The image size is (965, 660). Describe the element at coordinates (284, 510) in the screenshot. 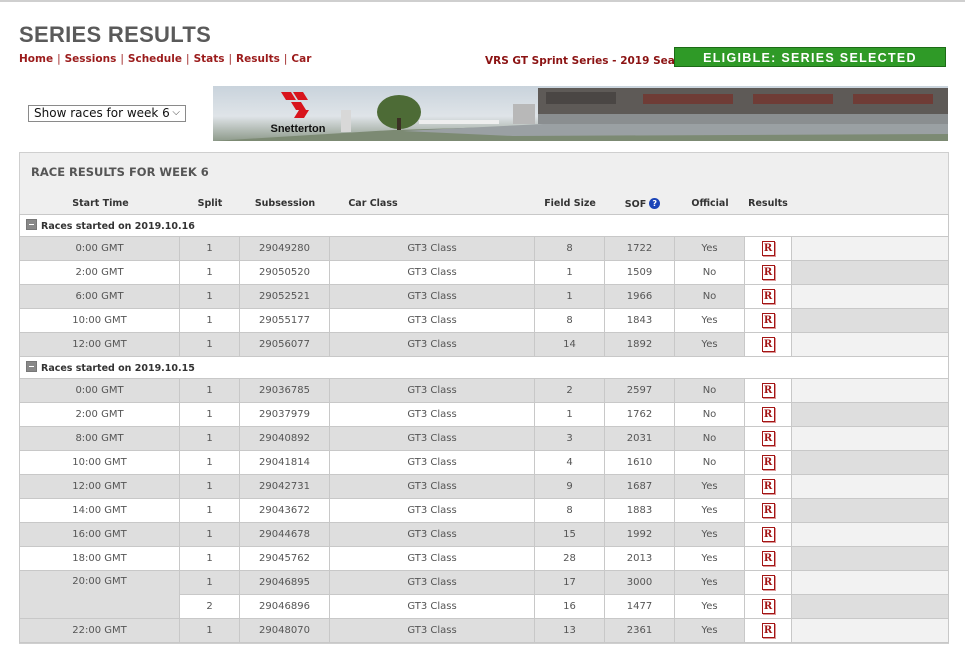

I see `subsession-cell: 29043672` at that location.